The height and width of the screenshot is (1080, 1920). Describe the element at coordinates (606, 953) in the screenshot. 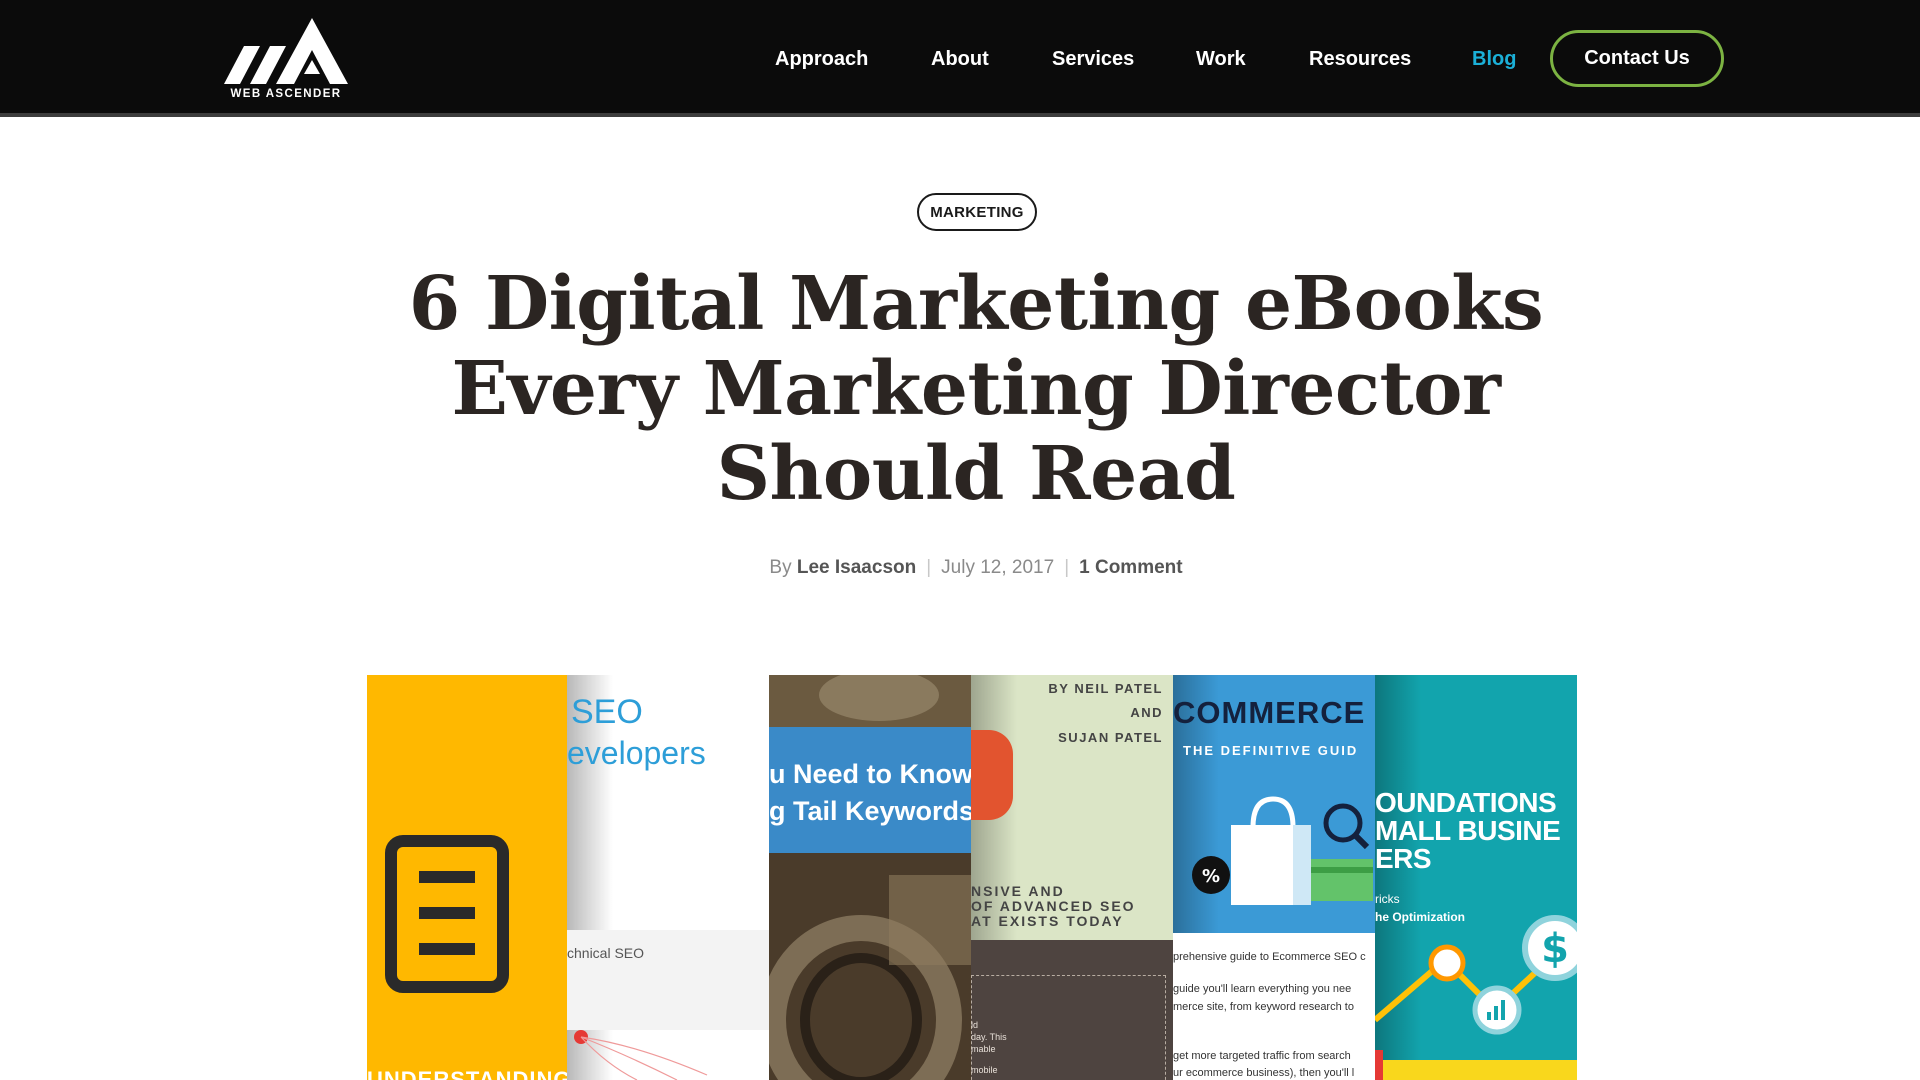

I see `cover-text: chnical SEO` at that location.